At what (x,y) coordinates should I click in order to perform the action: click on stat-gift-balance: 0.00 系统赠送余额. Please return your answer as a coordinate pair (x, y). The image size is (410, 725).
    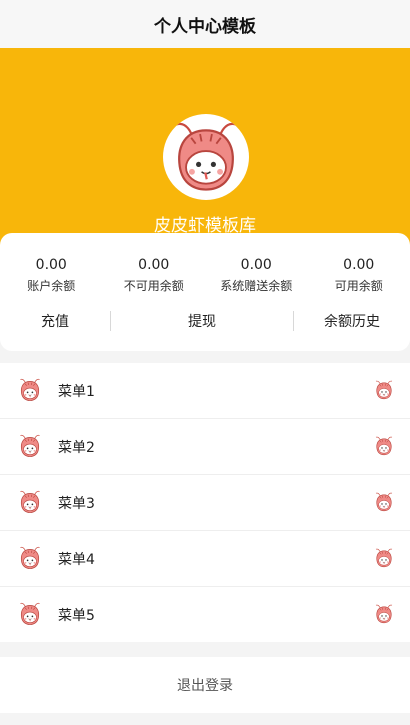
    Looking at the image, I should click on (256, 275).